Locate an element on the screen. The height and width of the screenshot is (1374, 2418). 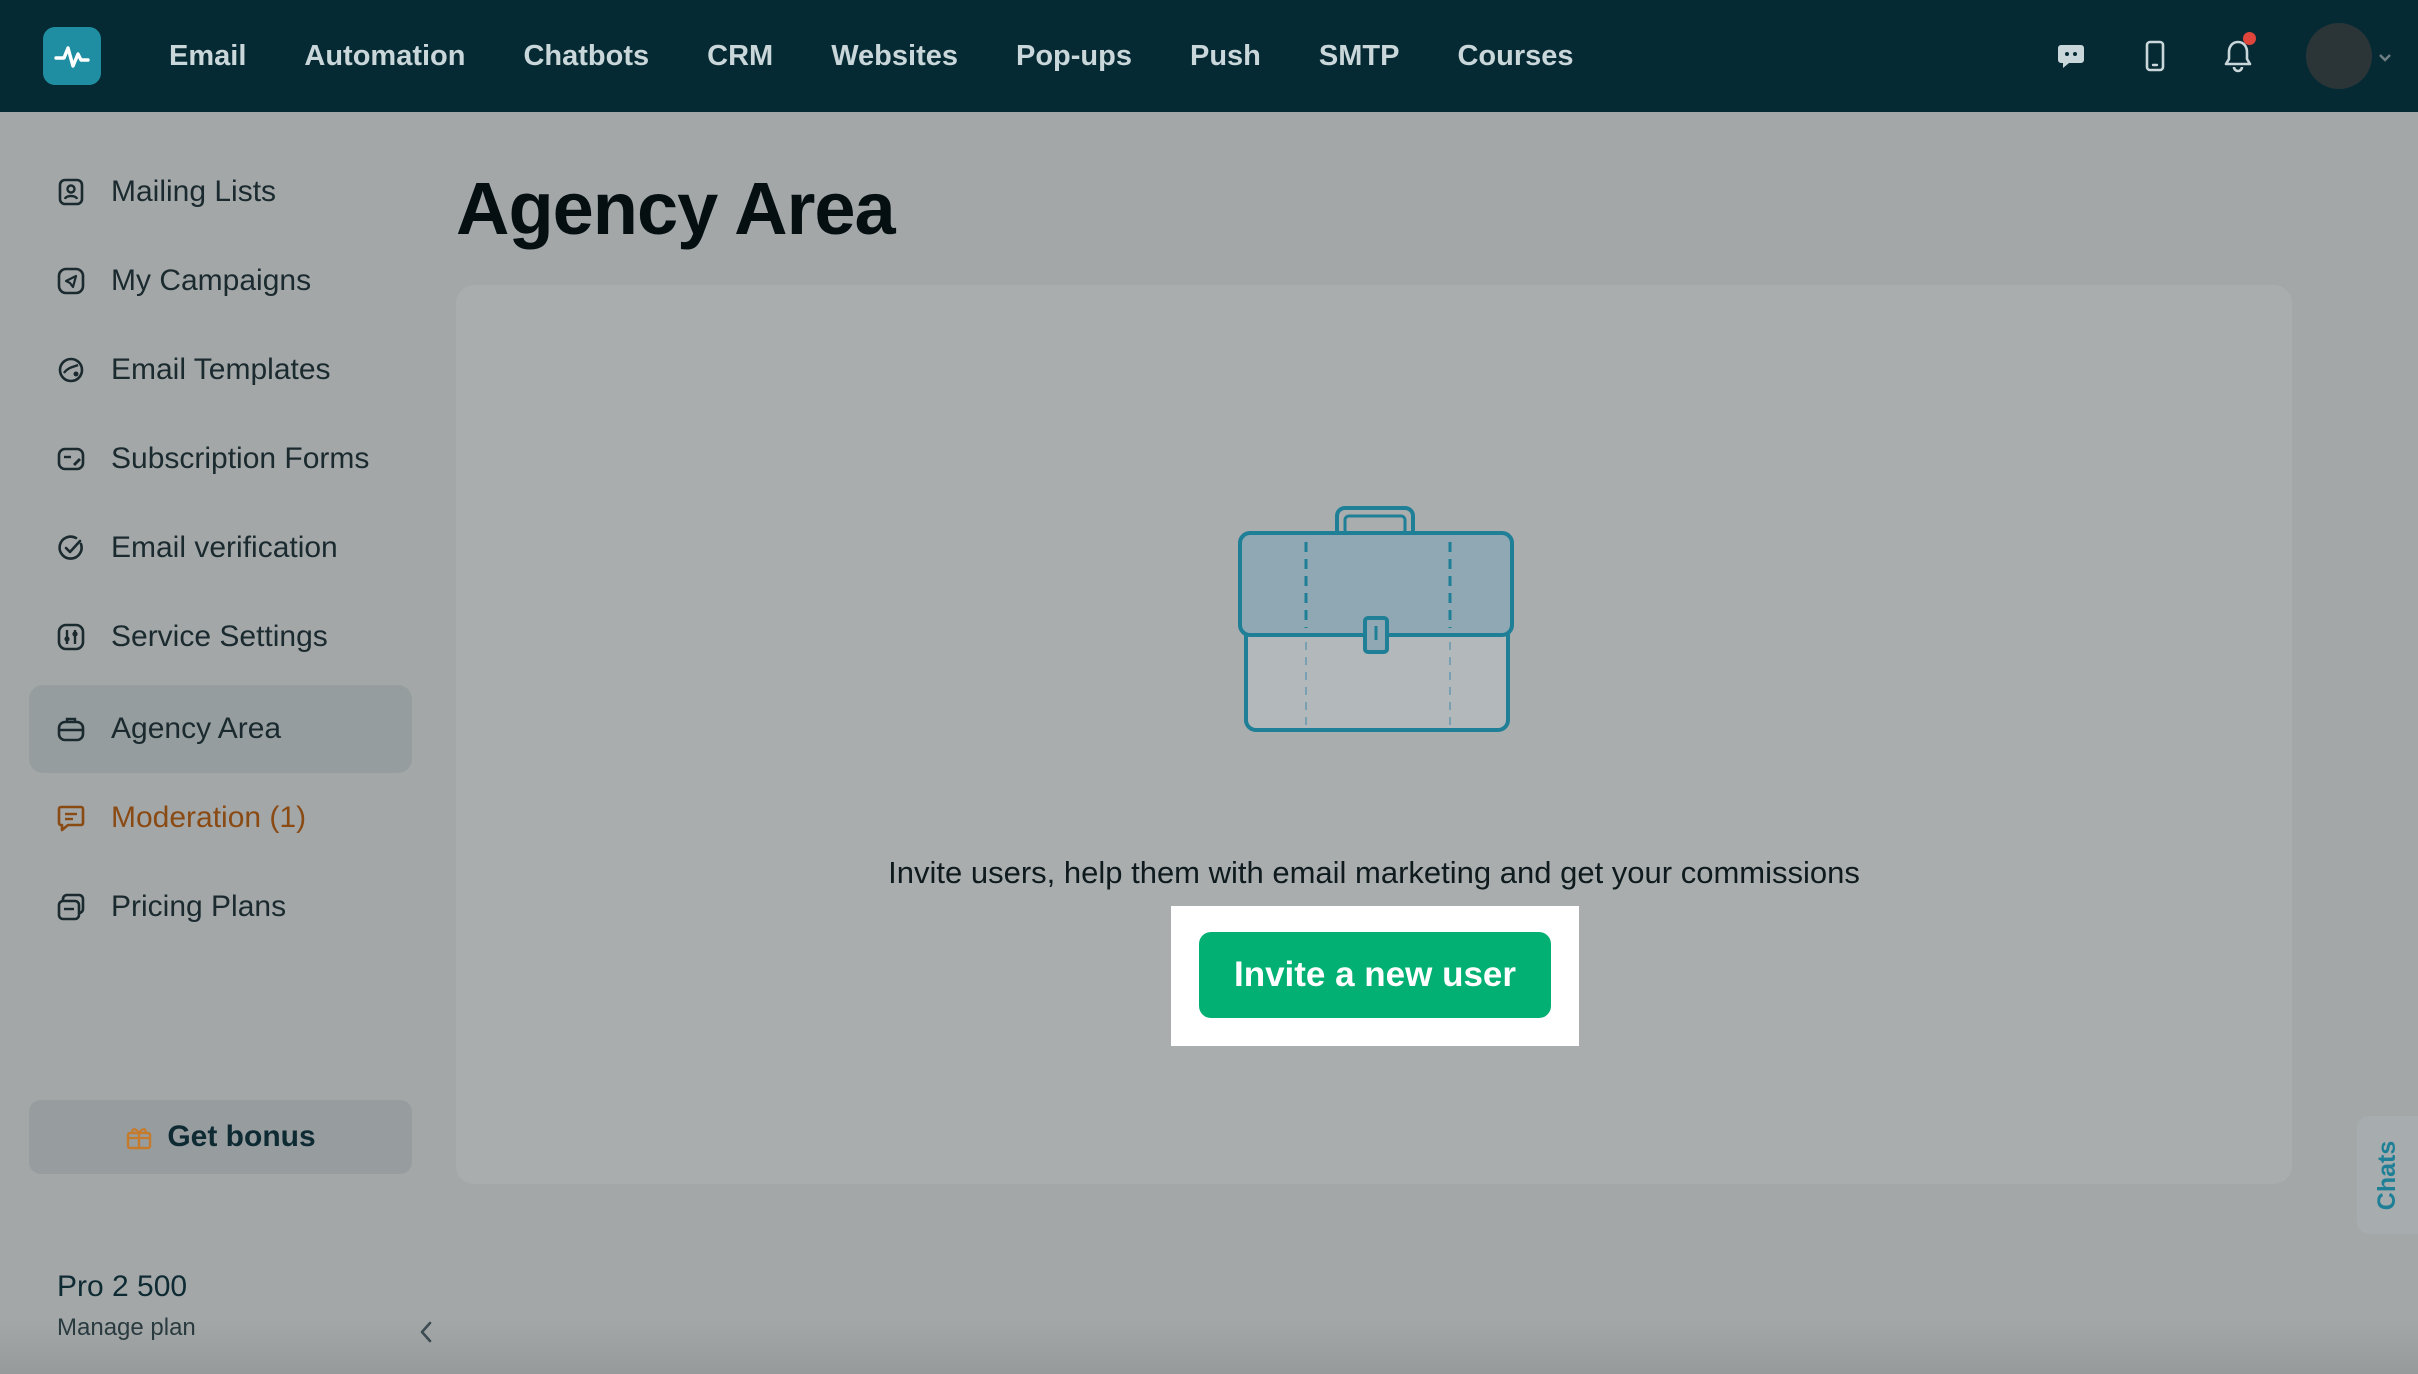
invite-new-user-button: Invite a new user is located at coordinates (1375, 975).